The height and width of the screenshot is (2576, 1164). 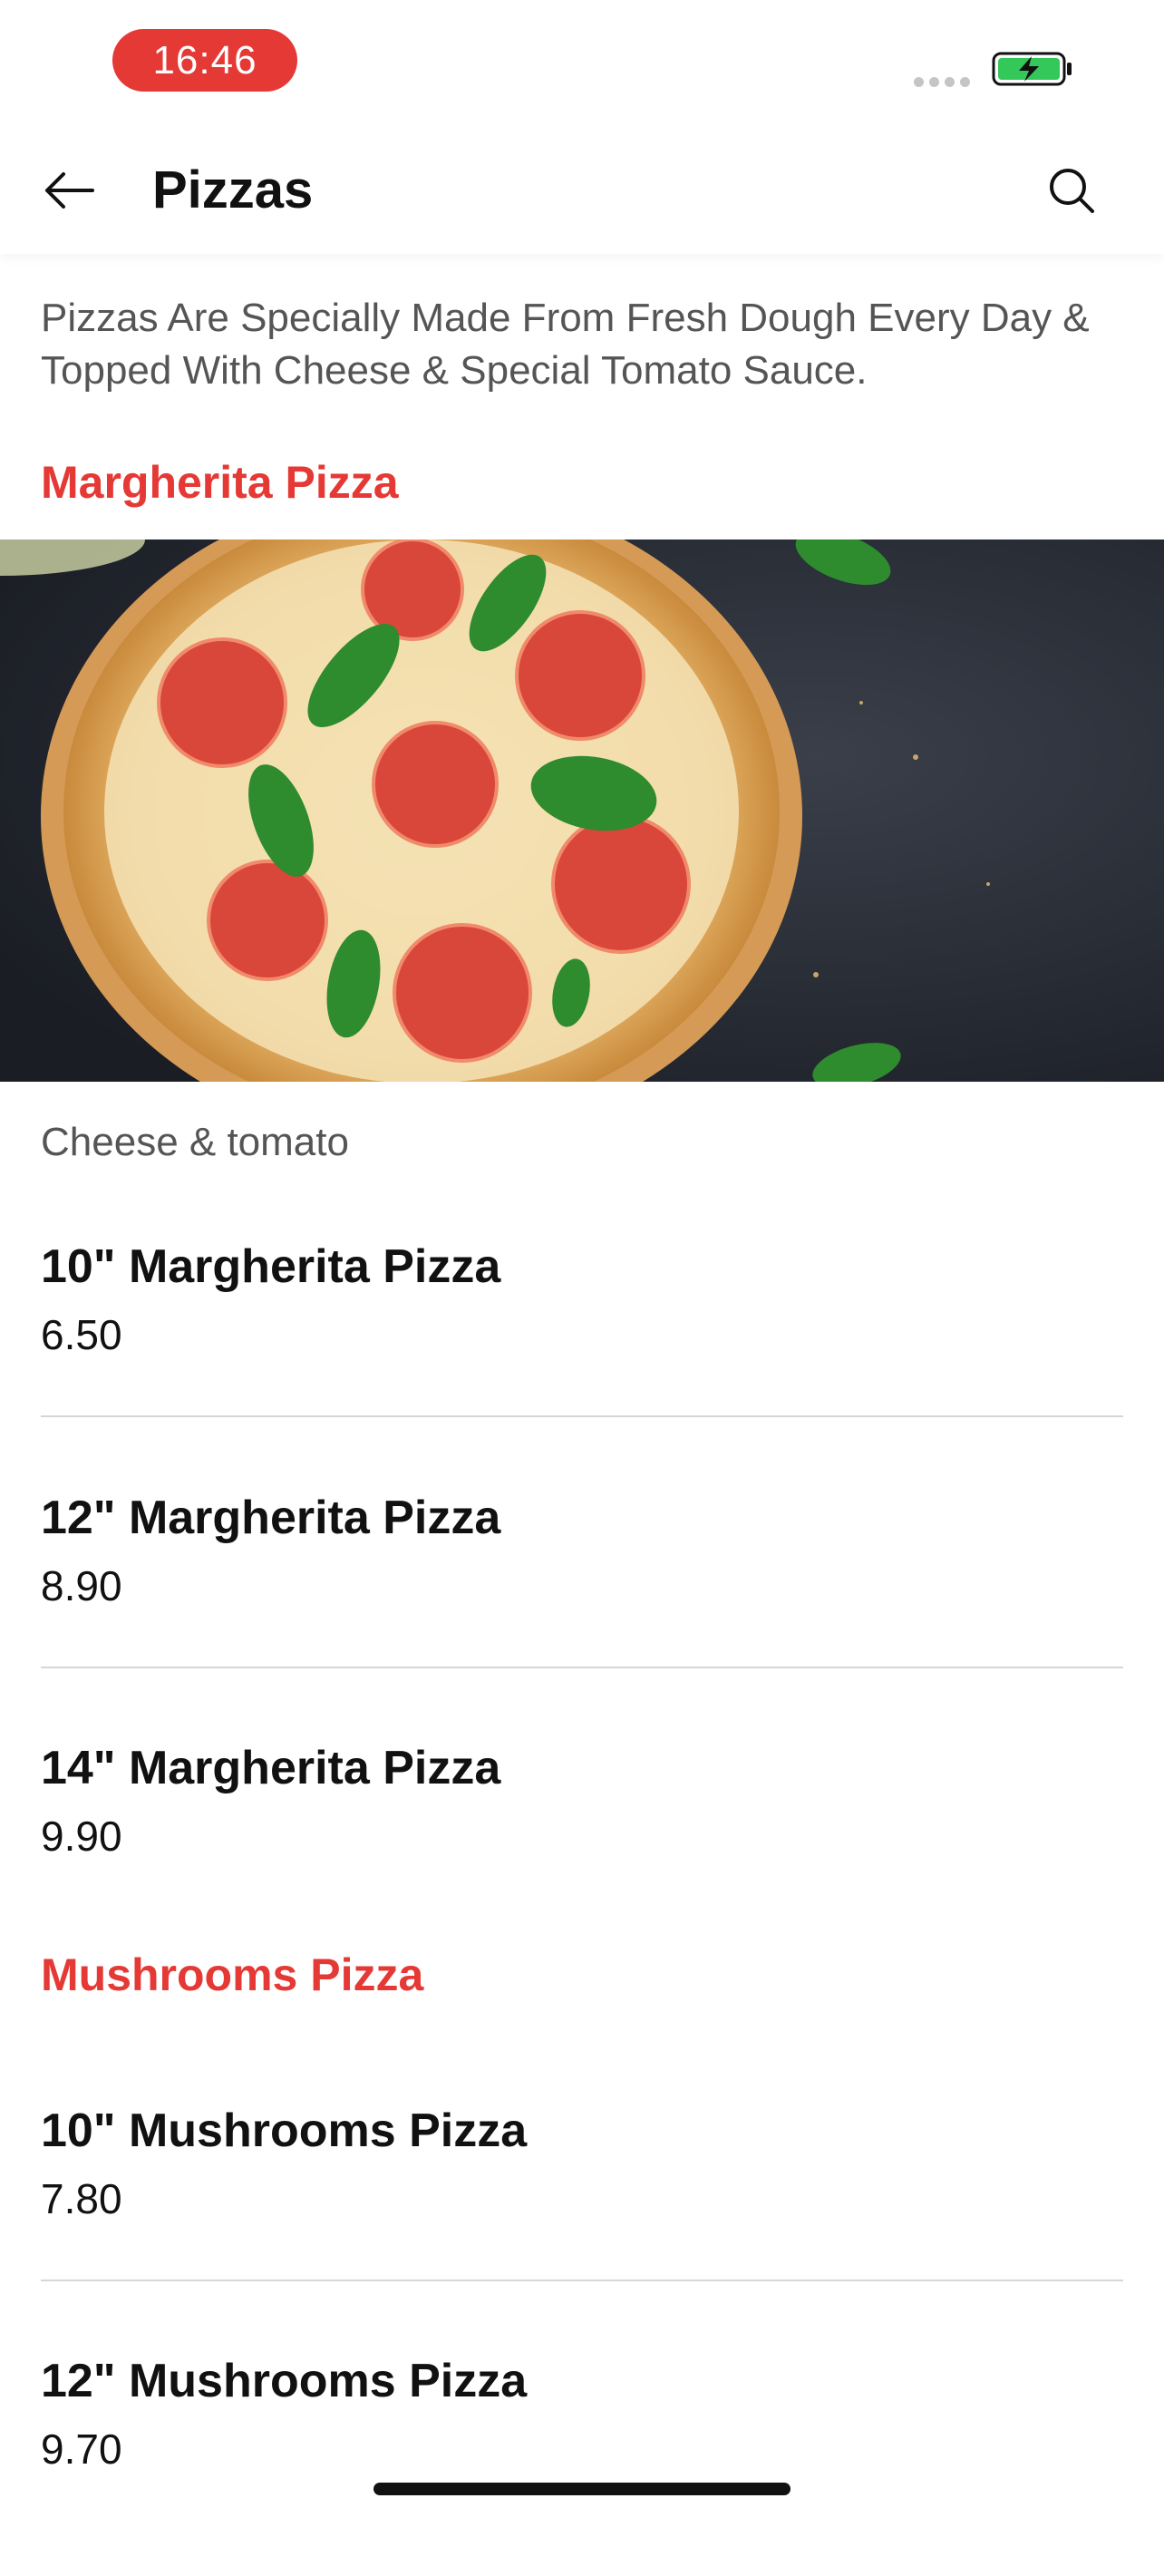 I want to click on menu-item: 12" Mushrooms Pizza 9.70, so click(x=582, y=2462).